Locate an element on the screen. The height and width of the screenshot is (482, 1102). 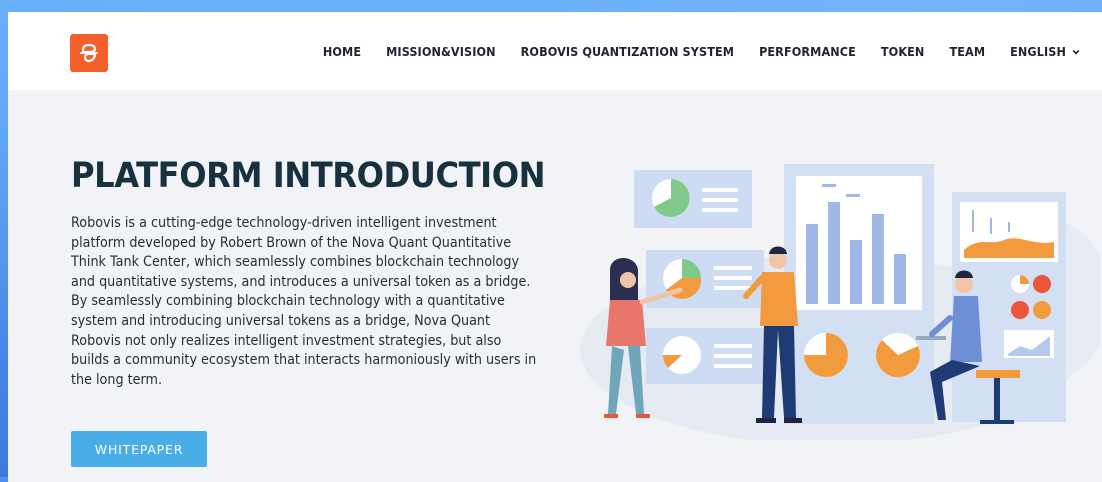
whitepaper-button: WHITEPAPER is located at coordinates (139, 449).